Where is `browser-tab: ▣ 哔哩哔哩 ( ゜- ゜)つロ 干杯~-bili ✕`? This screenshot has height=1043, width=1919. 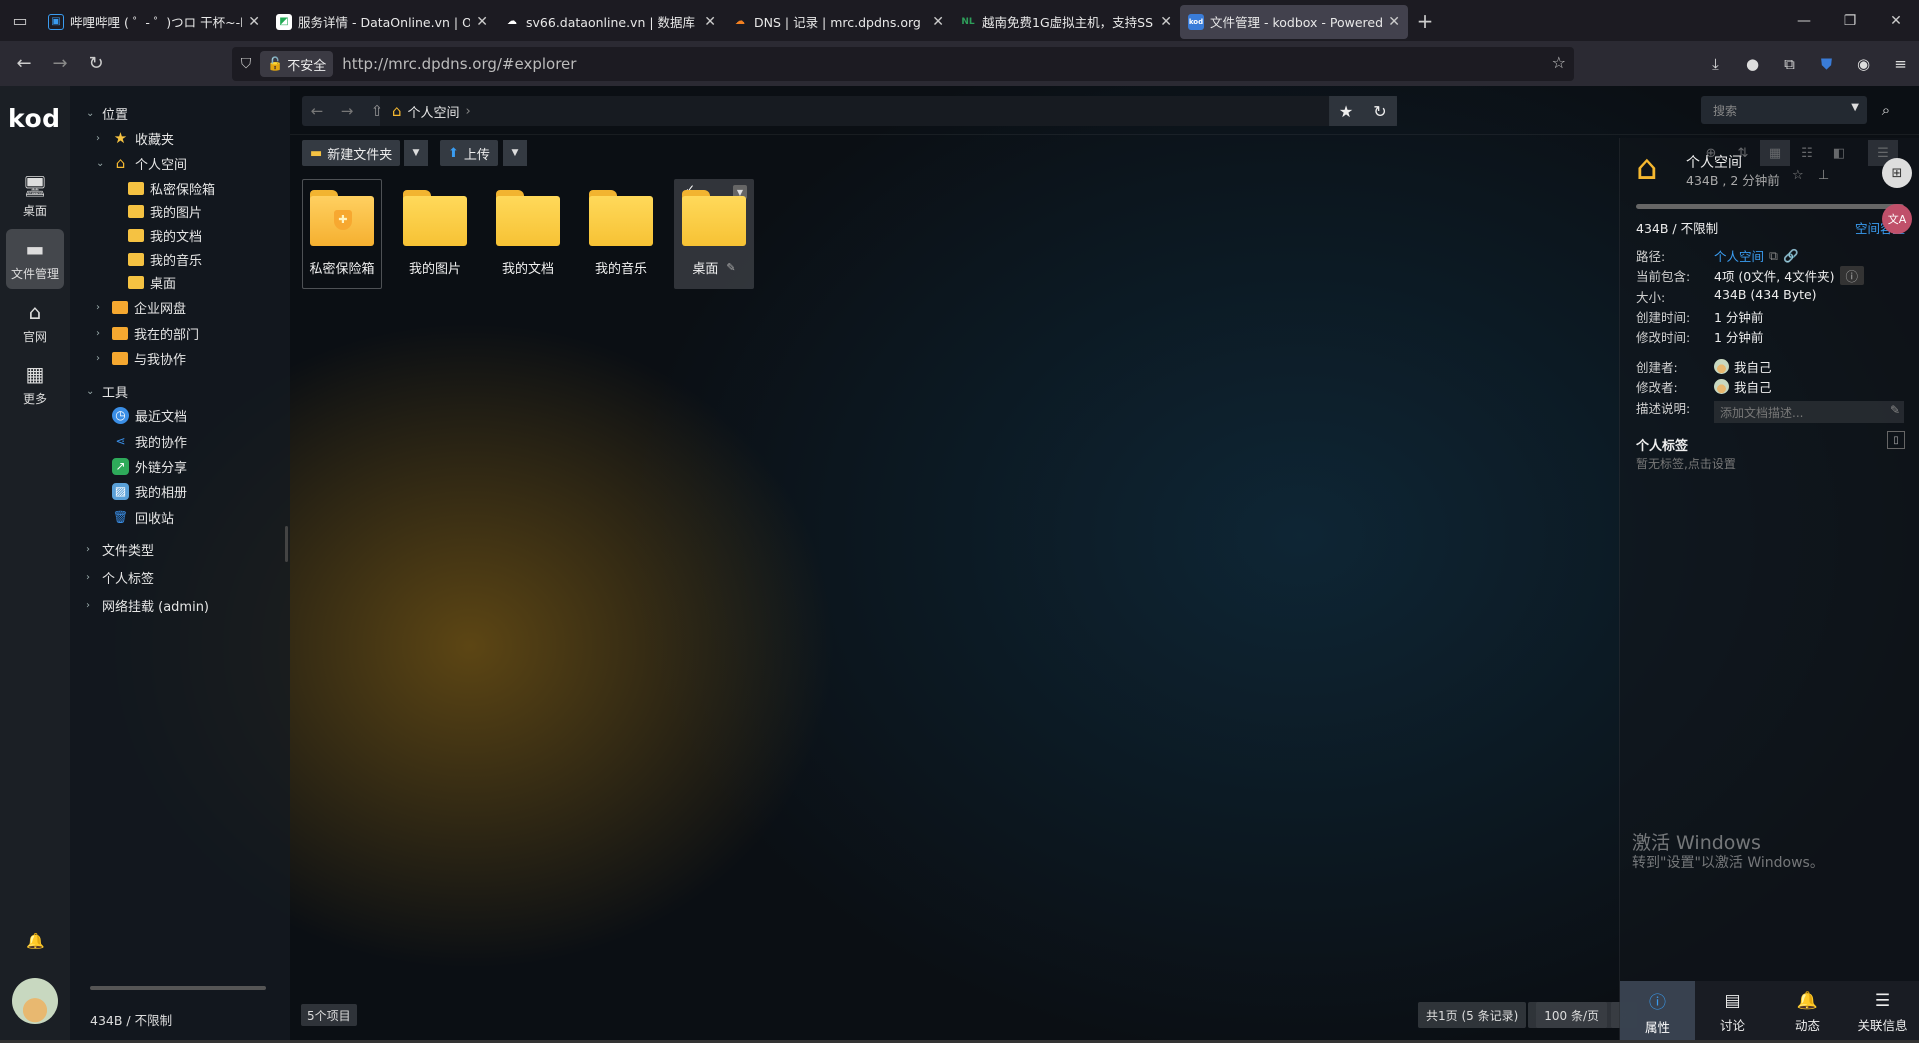
browser-tab: ▣ 哔哩哔哩 ( ゜- ゜)つロ 干杯~-bili ✕ is located at coordinates (154, 22).